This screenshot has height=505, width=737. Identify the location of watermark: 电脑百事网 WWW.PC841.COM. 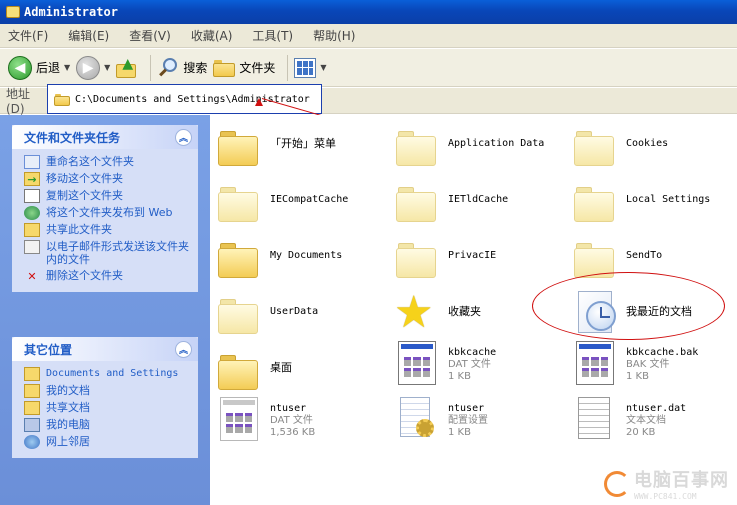
(666, 483).